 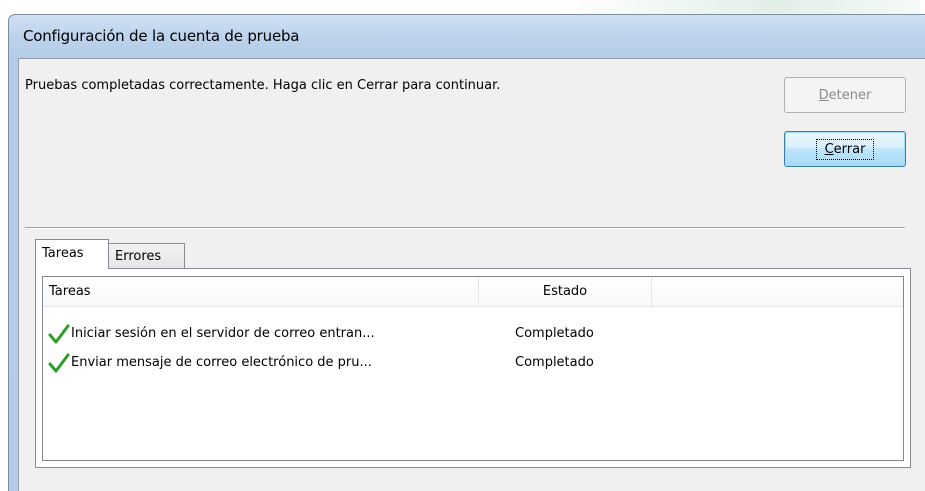 I want to click on tab-tareas: Tareas, so click(x=72, y=254).